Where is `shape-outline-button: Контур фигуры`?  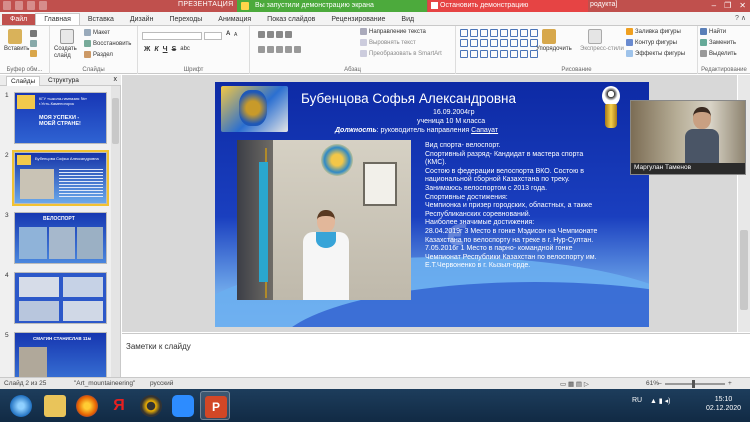 shape-outline-button: Контур фигуры is located at coordinates (651, 42).